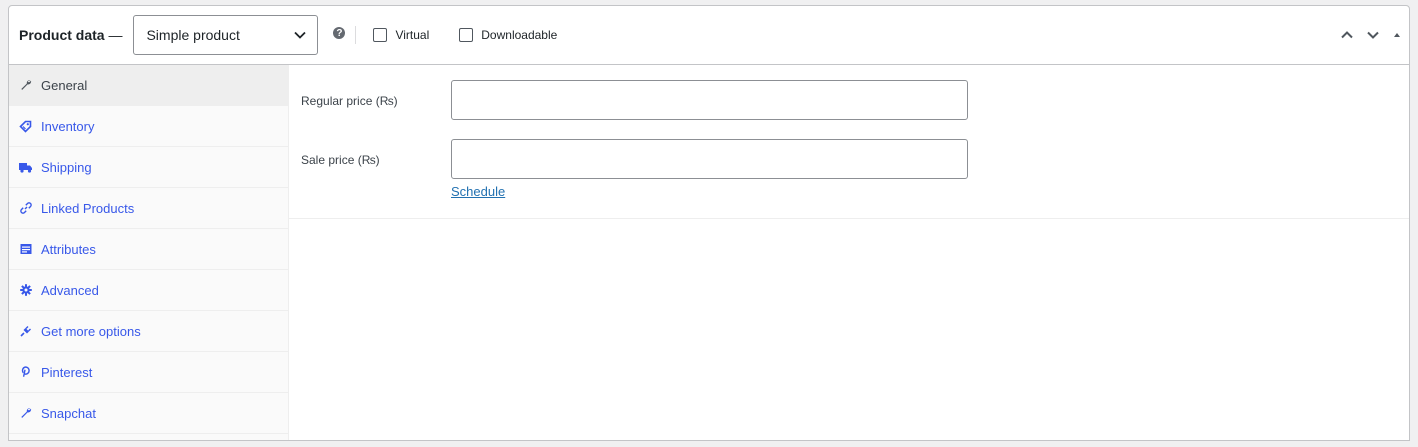 This screenshot has width=1418, height=447. I want to click on tab-label-general: General, so click(64, 85).